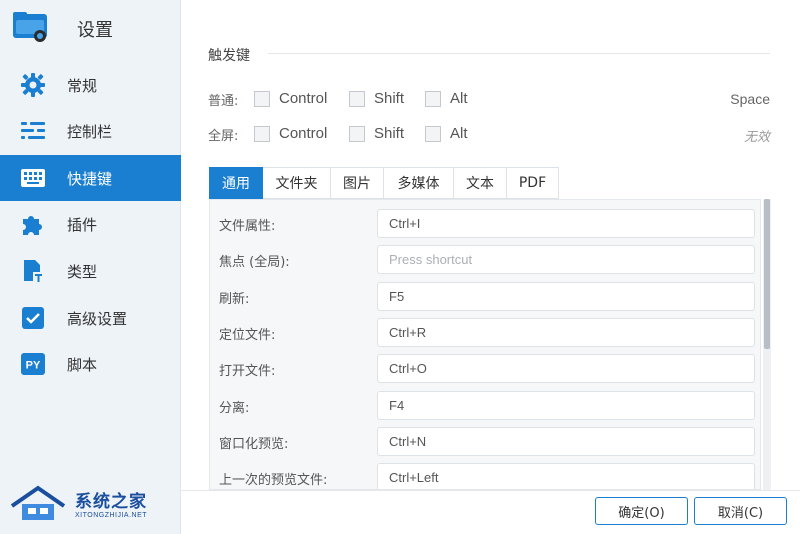 This screenshot has width=800, height=534. I want to click on shortcut-input: Ctrl+N, so click(566, 441).